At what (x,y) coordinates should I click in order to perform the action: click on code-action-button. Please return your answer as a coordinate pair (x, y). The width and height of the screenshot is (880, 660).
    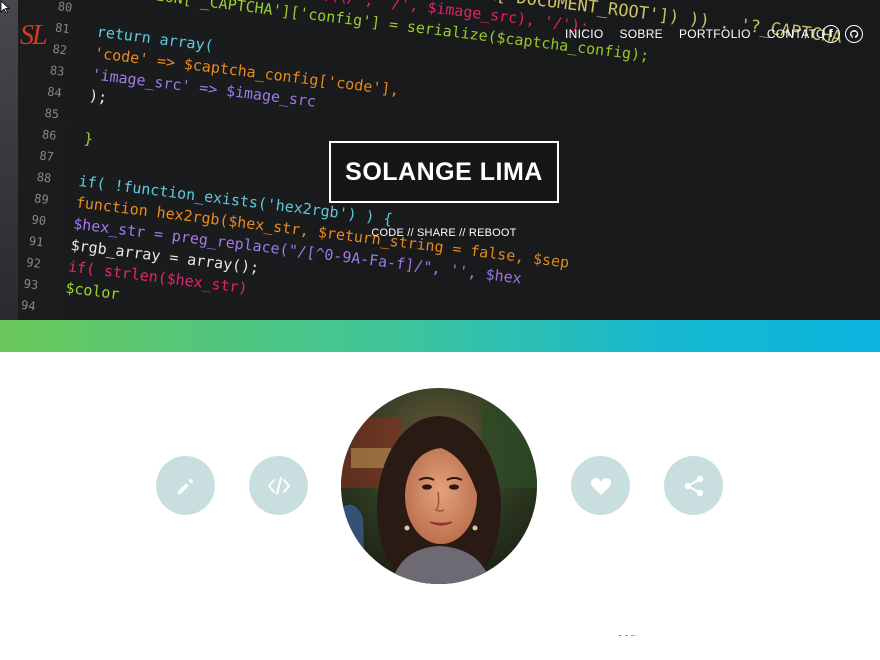
    Looking at the image, I should click on (278, 485).